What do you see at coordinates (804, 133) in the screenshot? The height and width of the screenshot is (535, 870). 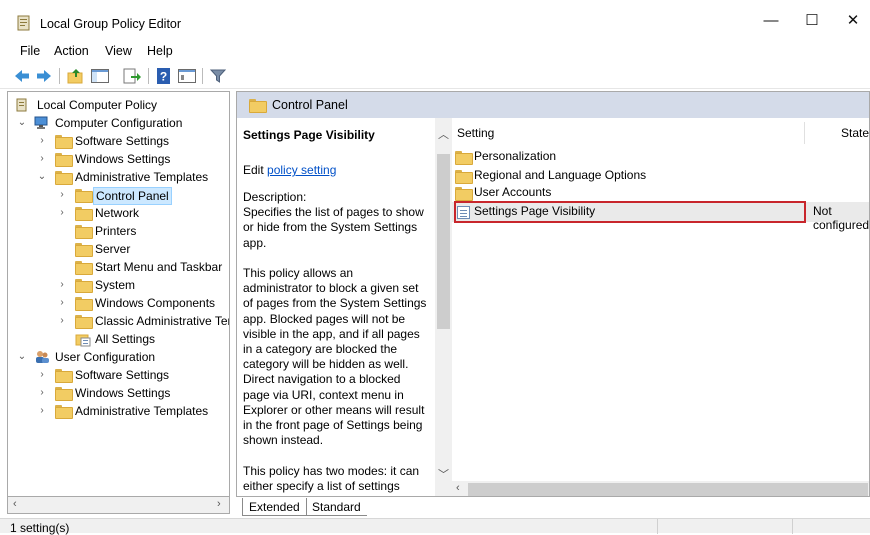 I see `column-separator` at bounding box center [804, 133].